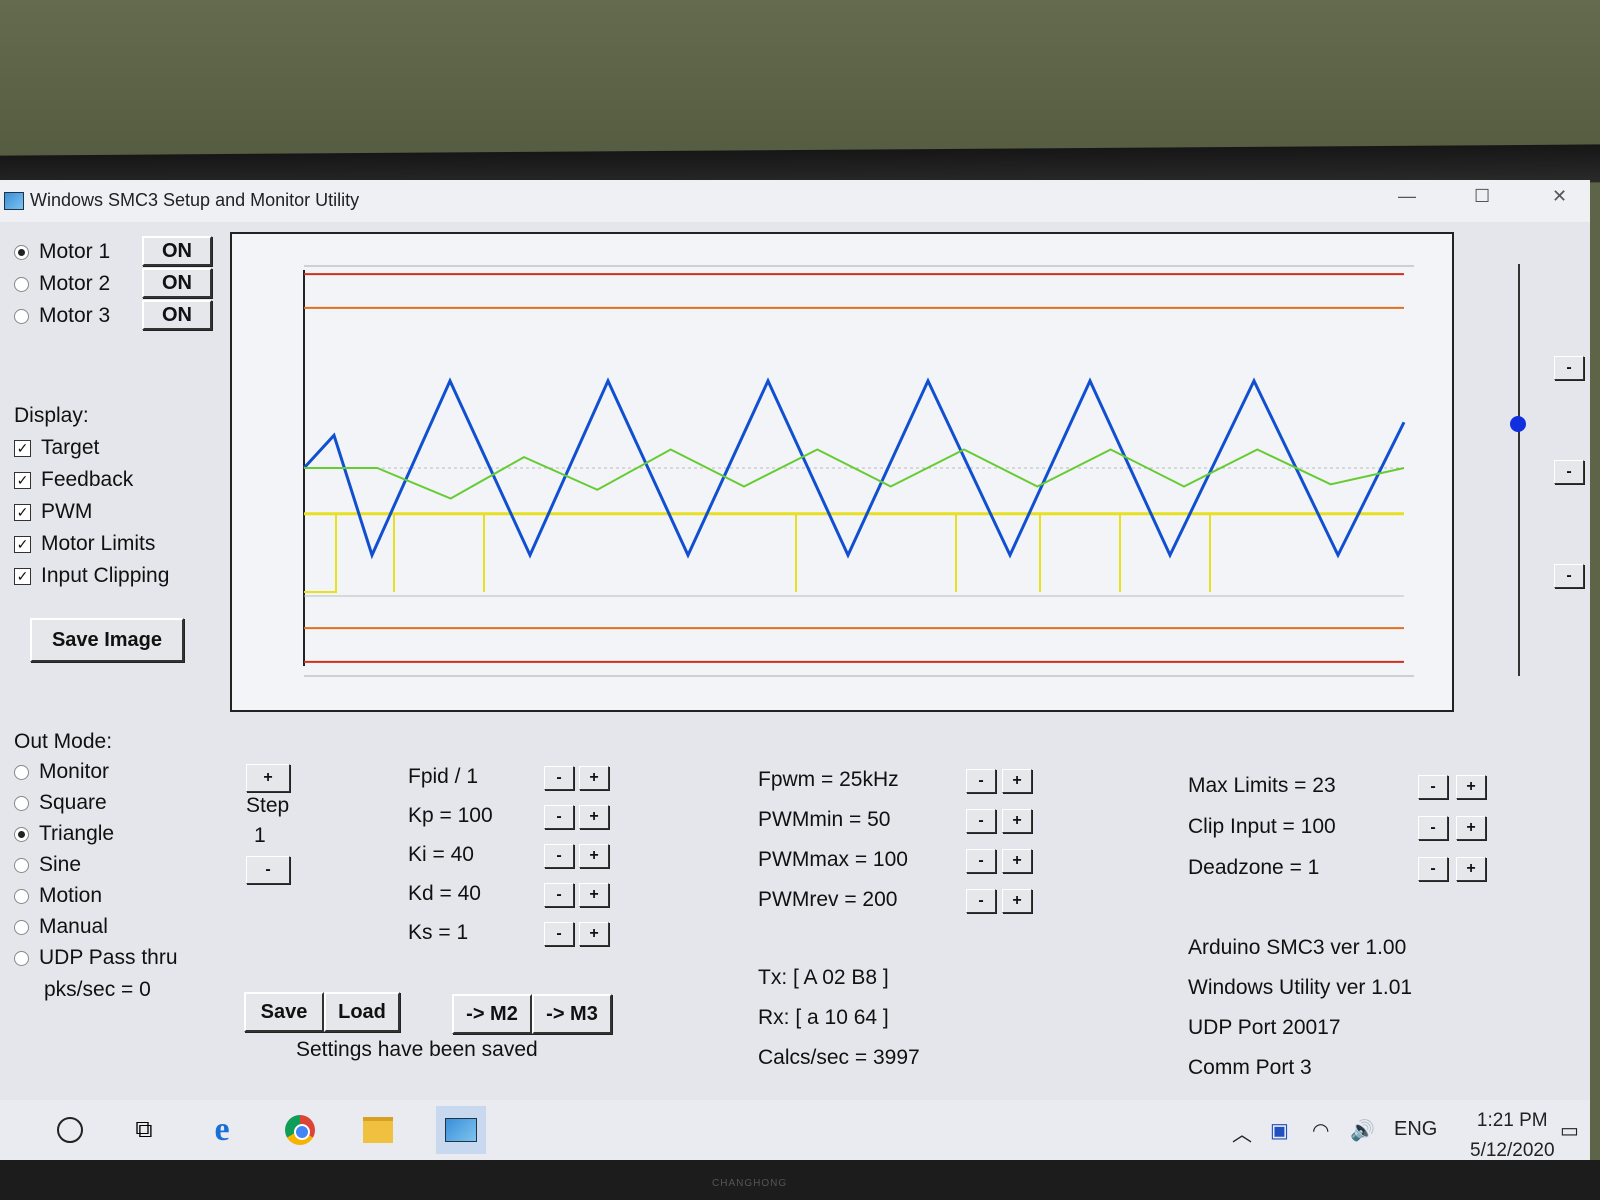 Image resolution: width=1600 pixels, height=1200 pixels. Describe the element at coordinates (981, 861) in the screenshot. I see `pwmmax-minus-button: -` at that location.